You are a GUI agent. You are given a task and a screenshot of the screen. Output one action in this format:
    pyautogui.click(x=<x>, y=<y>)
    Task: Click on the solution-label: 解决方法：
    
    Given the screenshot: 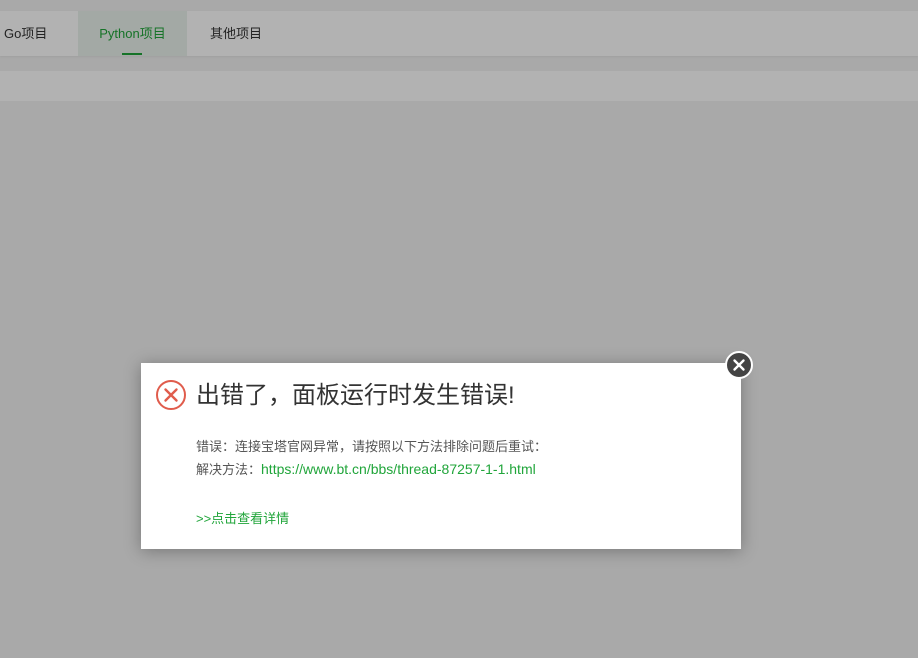 What is the action you would take?
    pyautogui.click(x=229, y=469)
    